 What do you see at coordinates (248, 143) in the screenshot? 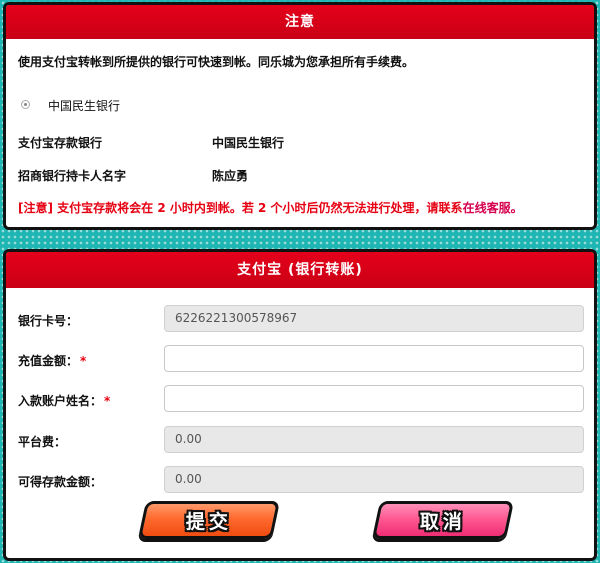
I see `deposit-bank-value: 中国民生银行` at bounding box center [248, 143].